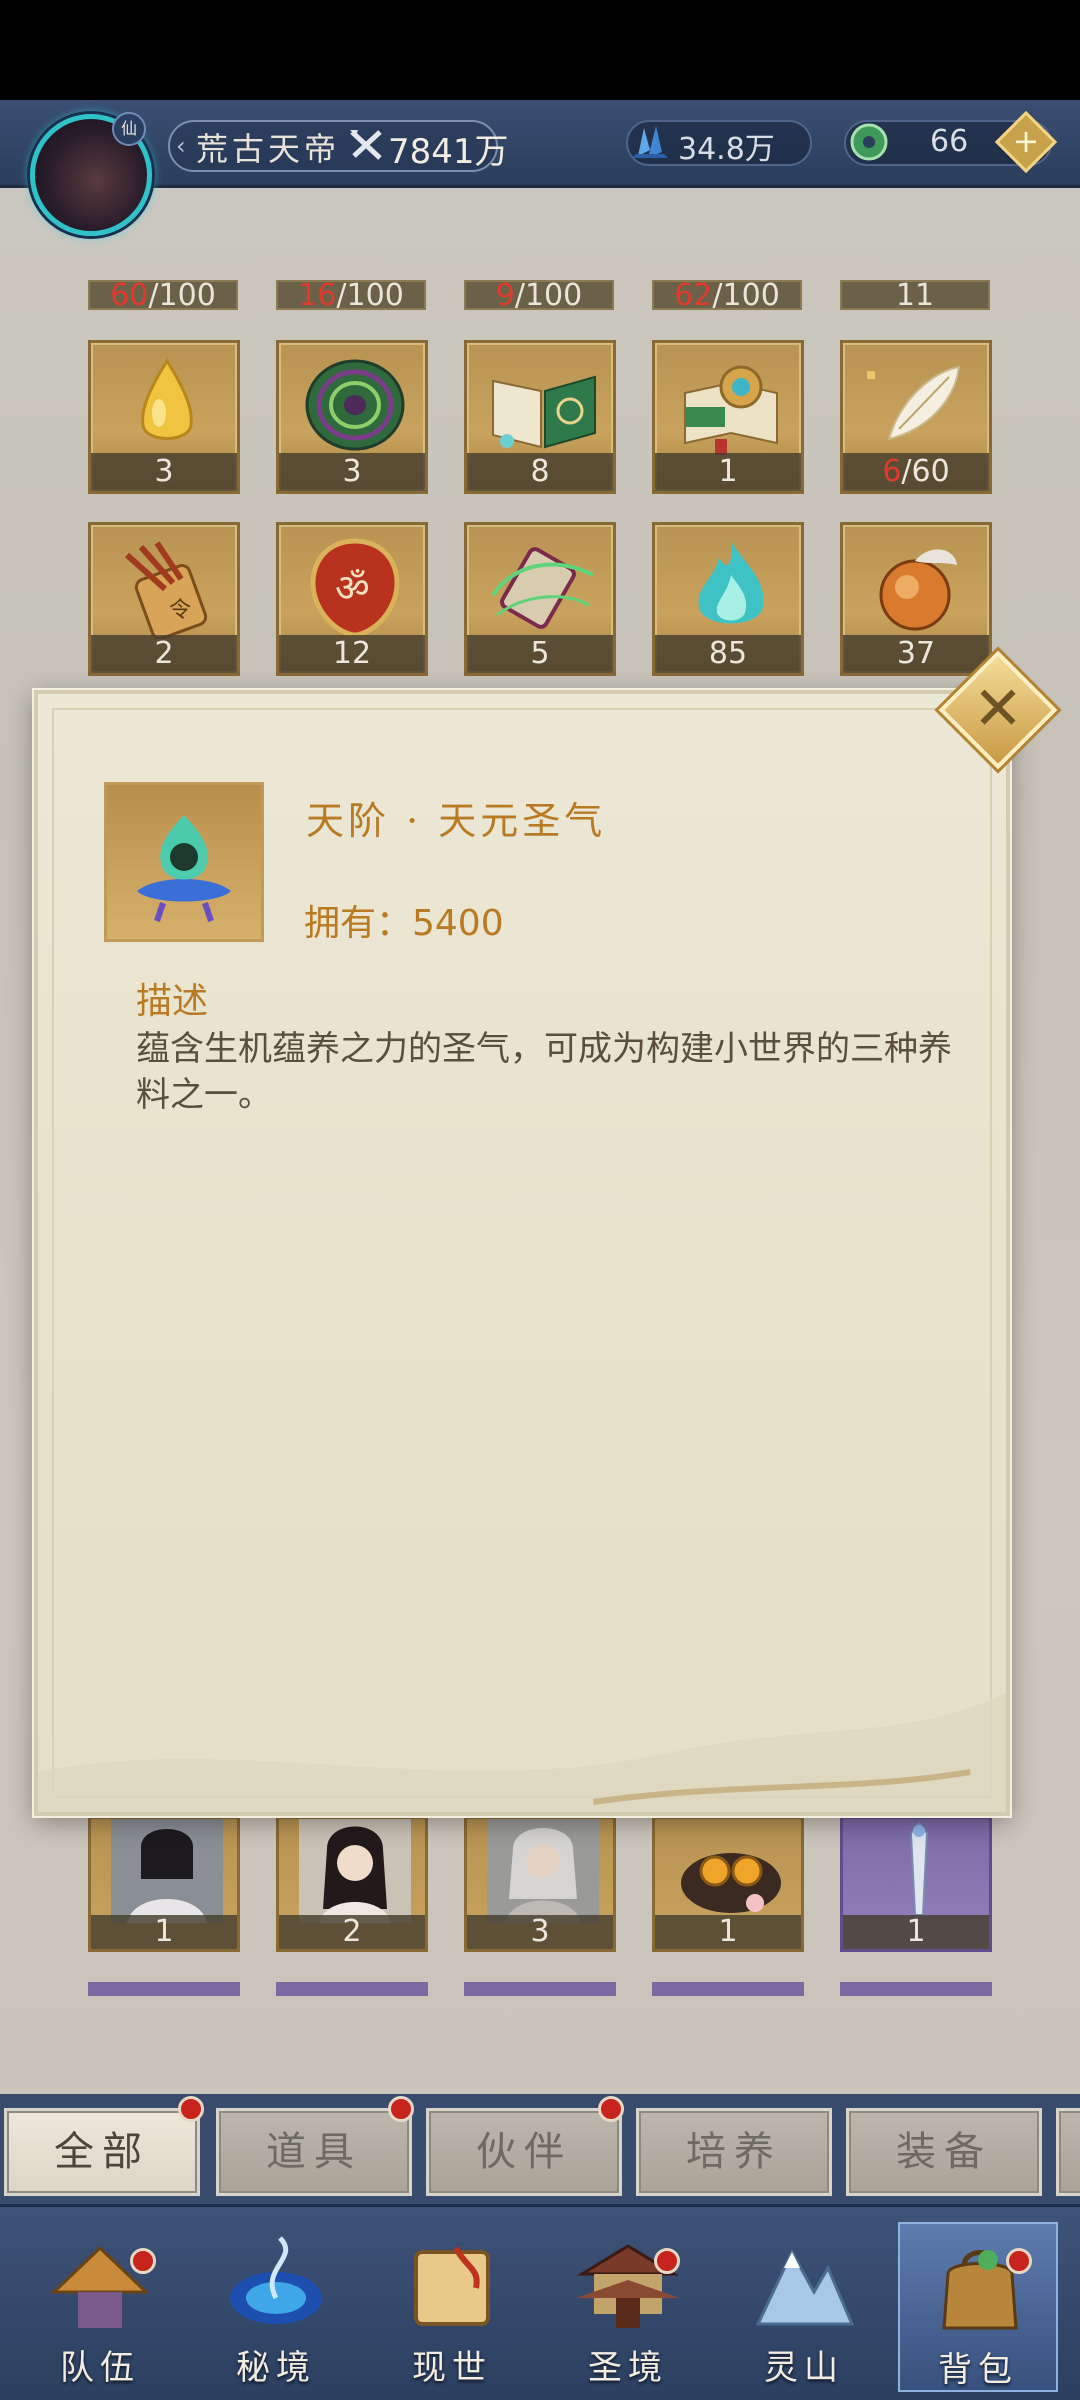  I want to click on green-disc-icon, so click(355, 405).